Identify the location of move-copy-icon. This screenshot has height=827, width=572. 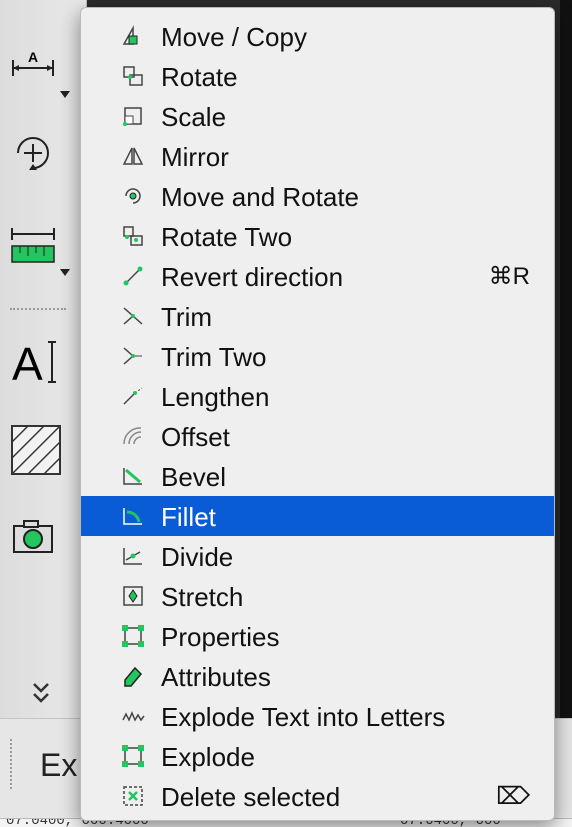
(130, 35).